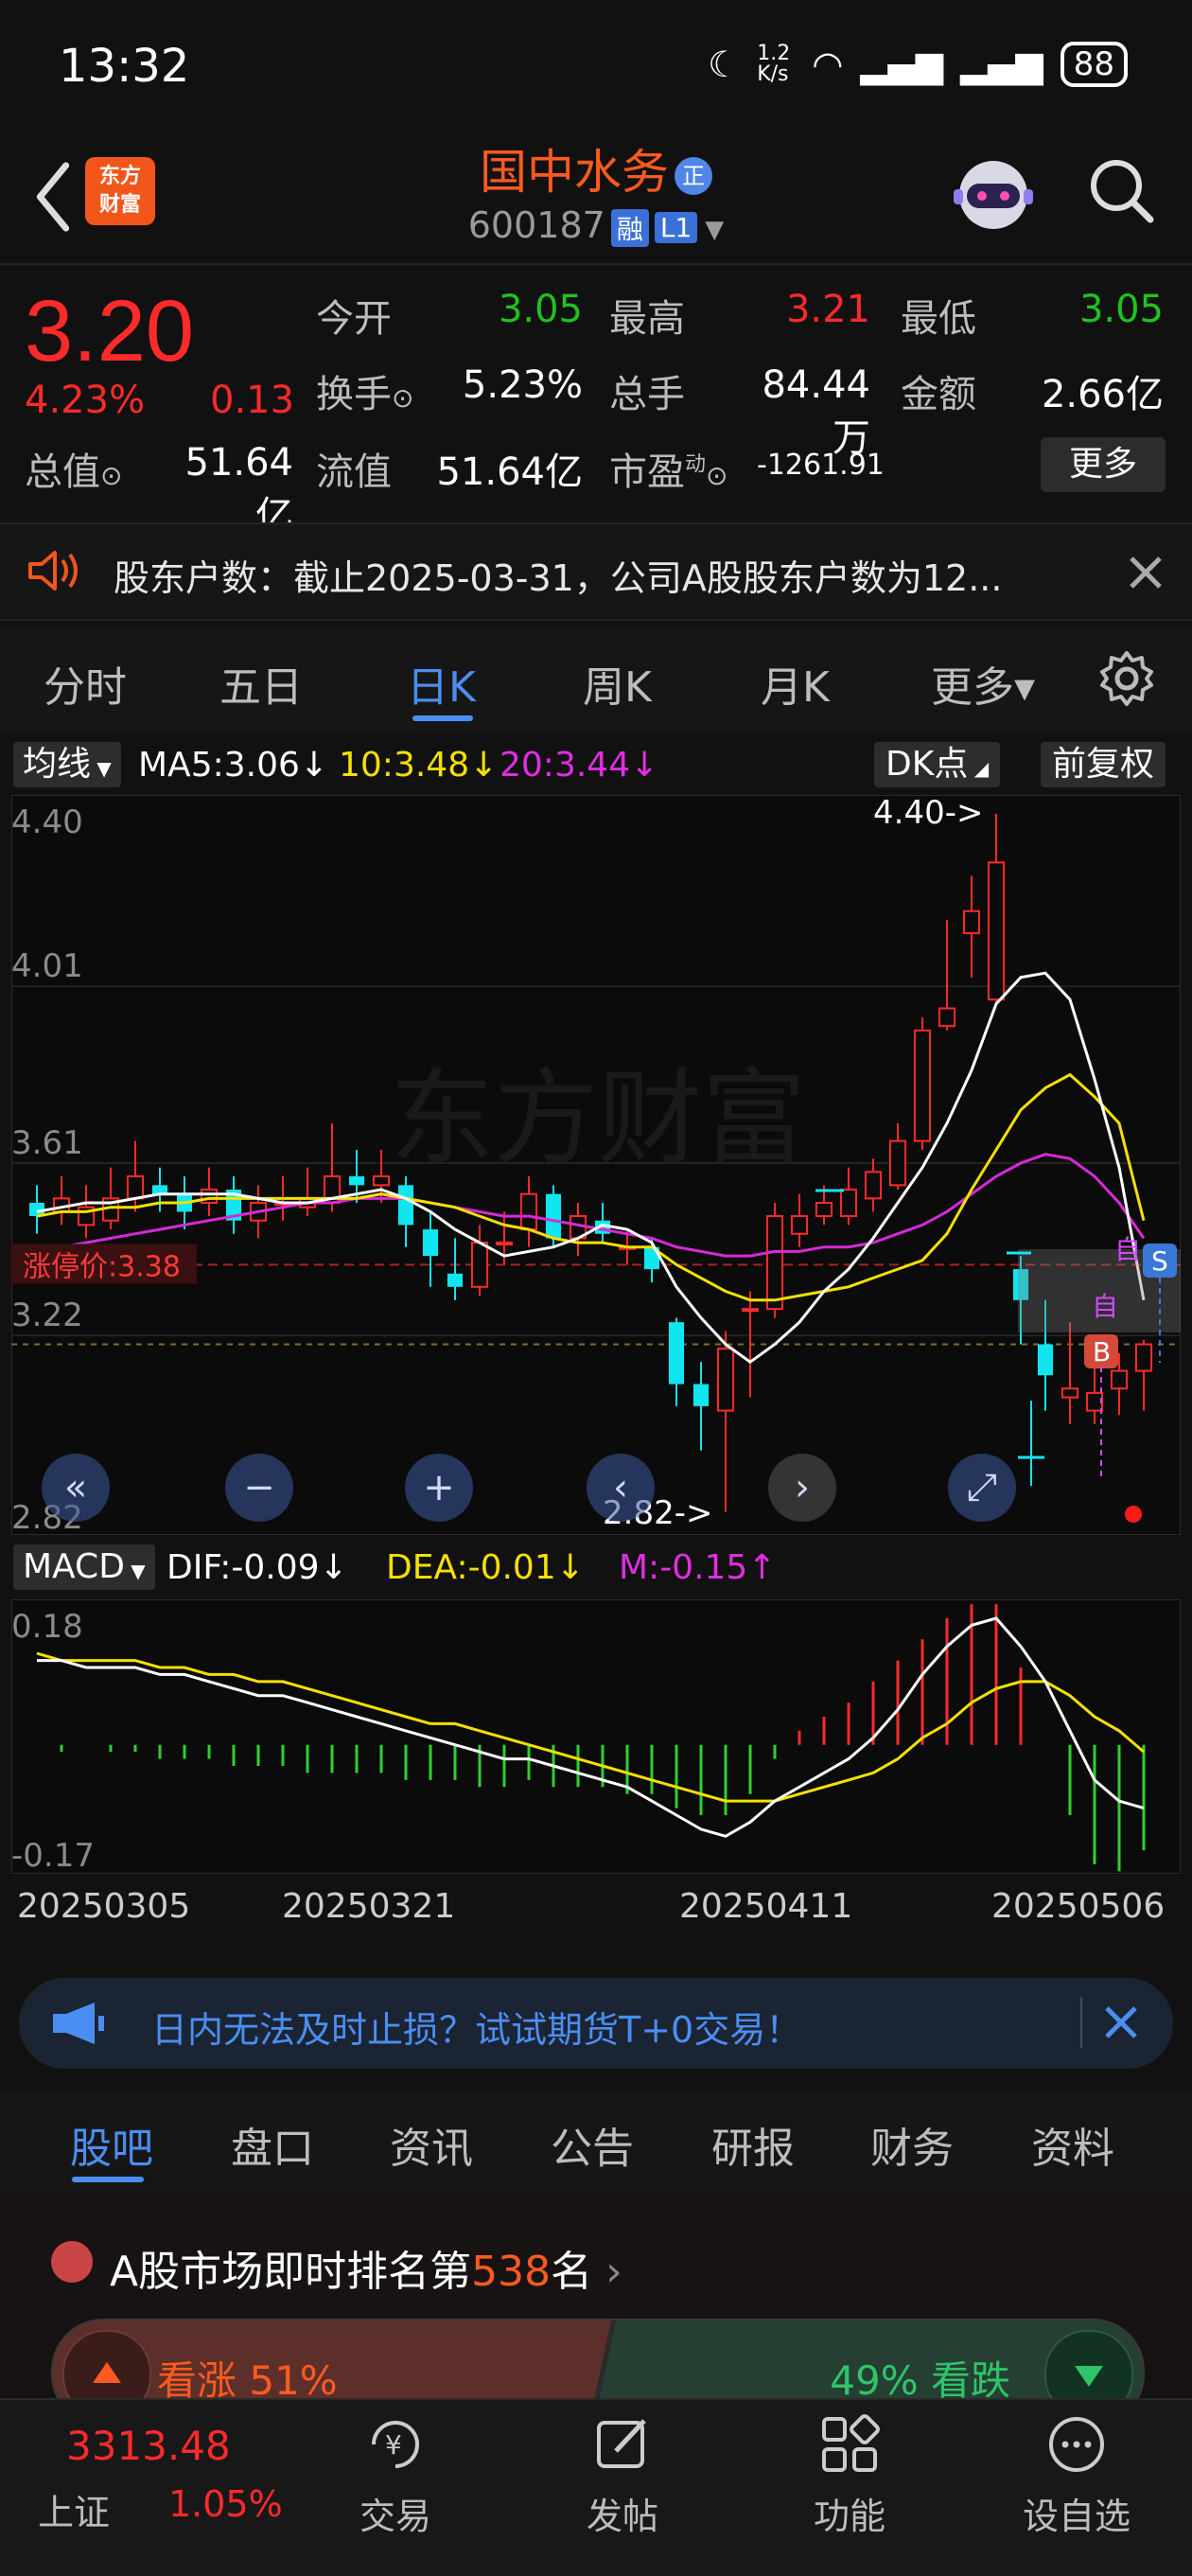  What do you see at coordinates (74, 2509) in the screenshot?
I see `index-name: 上证` at bounding box center [74, 2509].